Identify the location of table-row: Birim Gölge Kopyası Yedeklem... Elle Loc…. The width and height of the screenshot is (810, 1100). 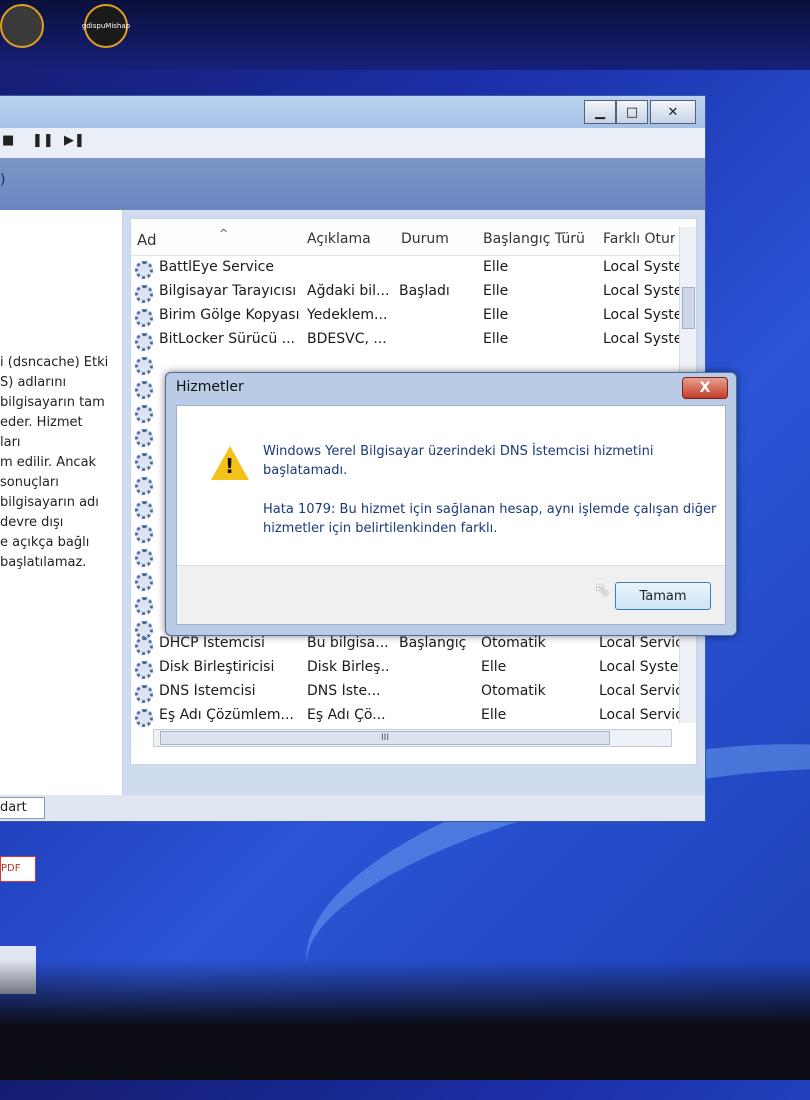
(413, 318).